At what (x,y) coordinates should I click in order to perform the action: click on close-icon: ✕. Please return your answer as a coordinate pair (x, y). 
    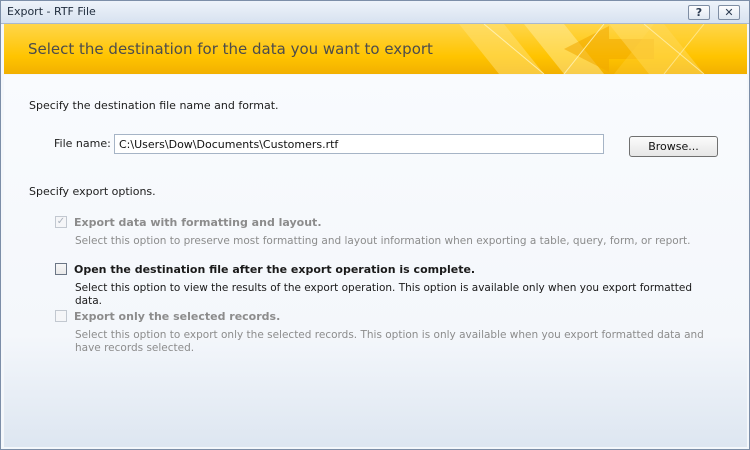
    Looking at the image, I should click on (729, 12).